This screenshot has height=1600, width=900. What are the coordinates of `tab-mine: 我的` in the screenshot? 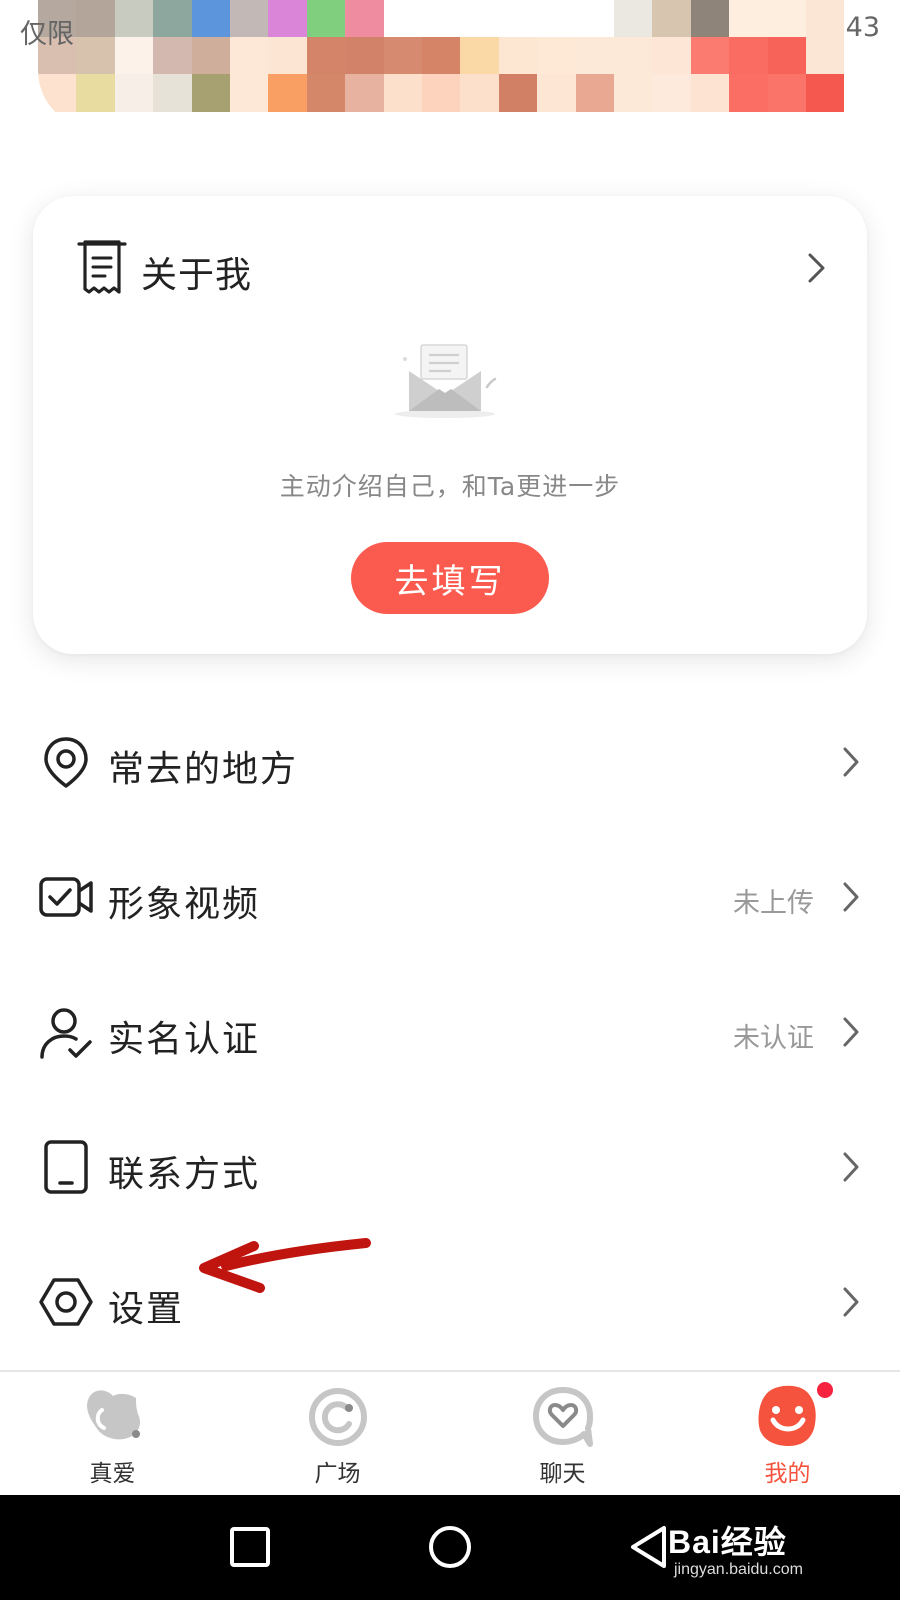 It's located at (787, 1433).